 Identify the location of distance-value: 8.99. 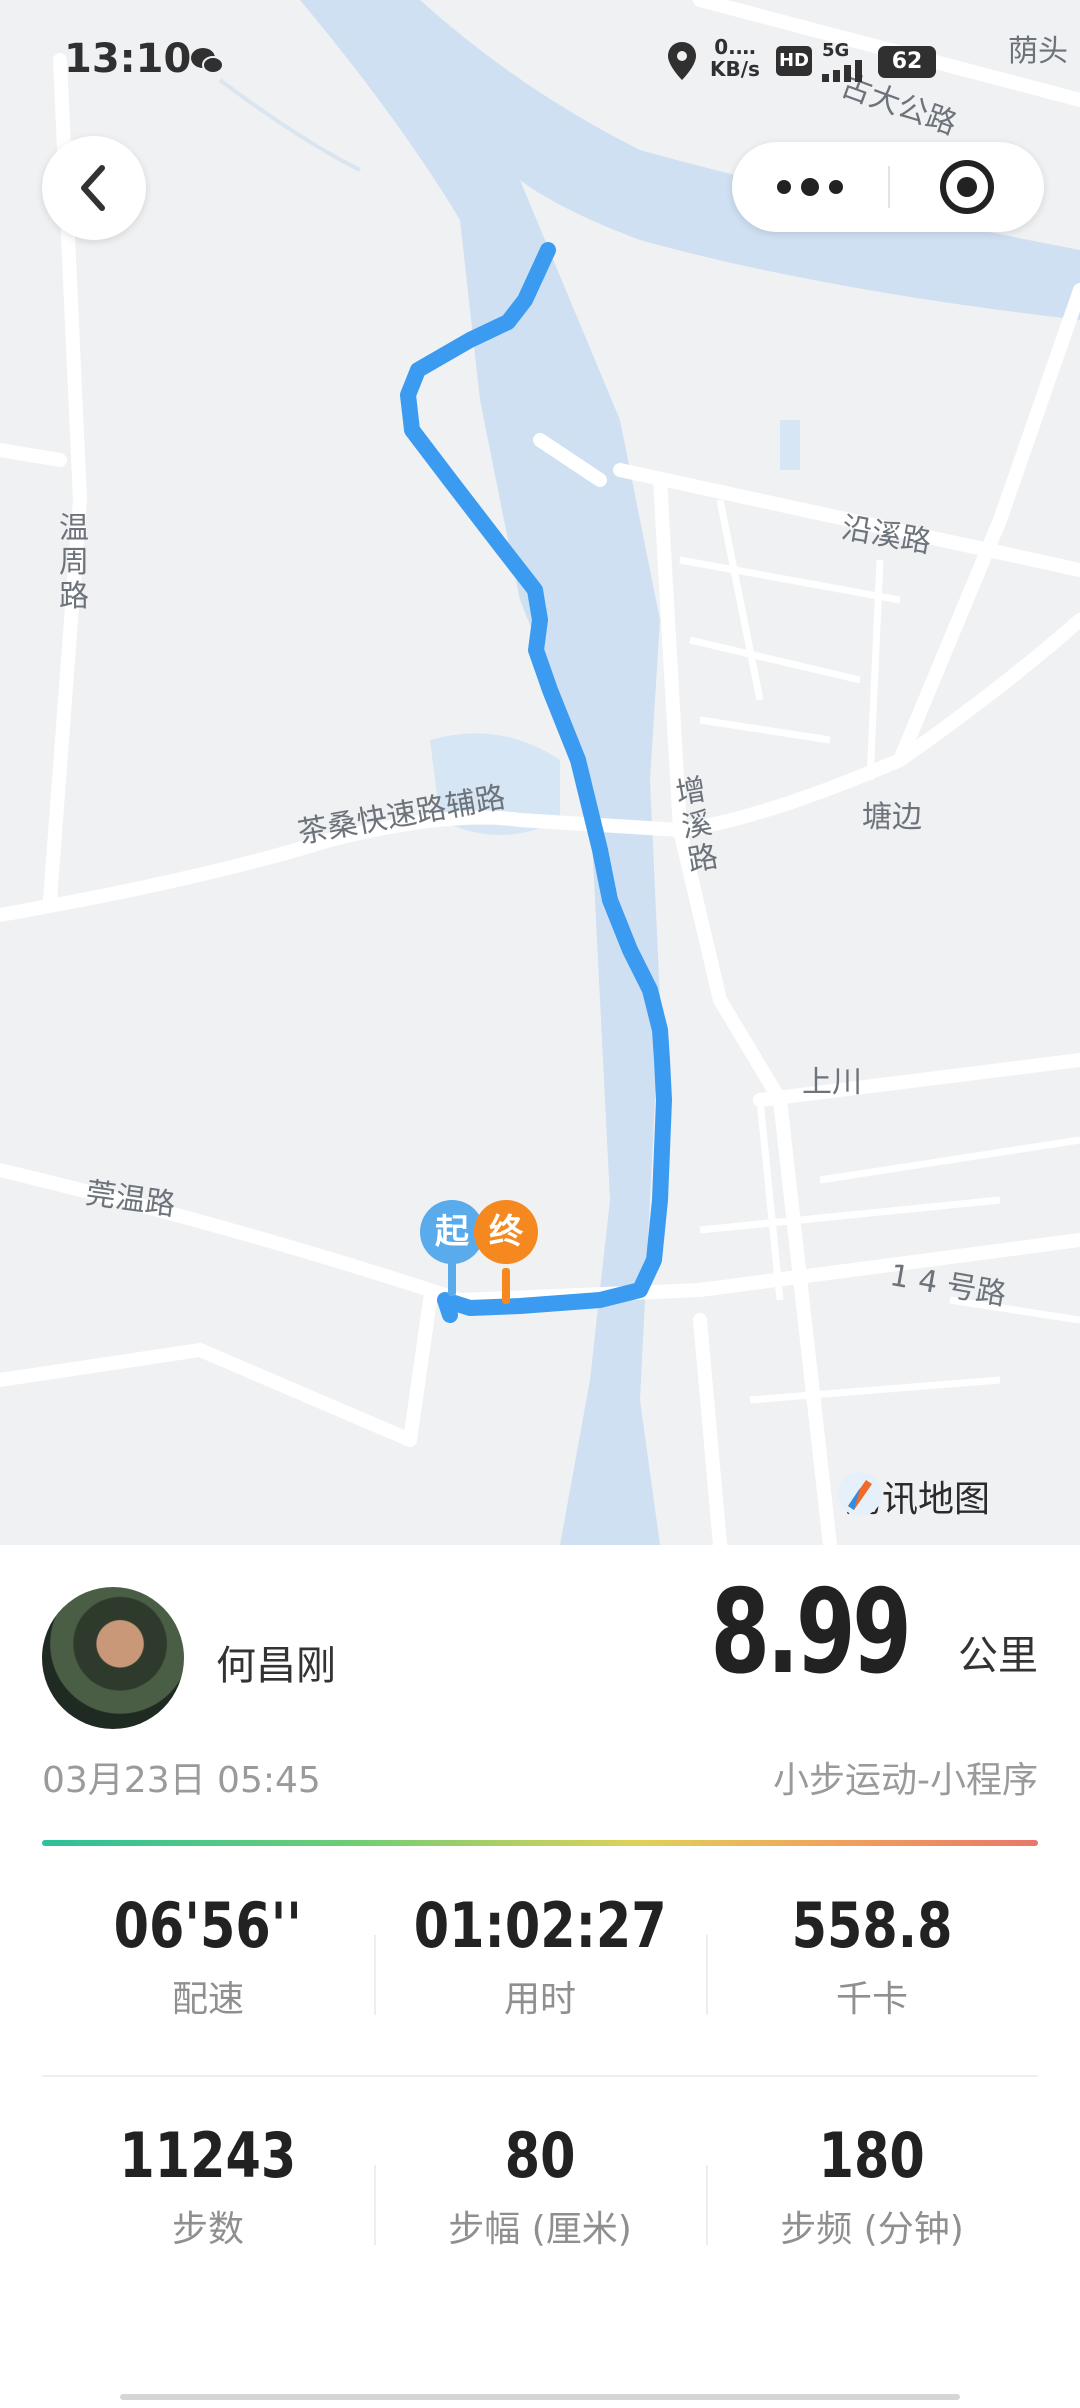
(810, 1632).